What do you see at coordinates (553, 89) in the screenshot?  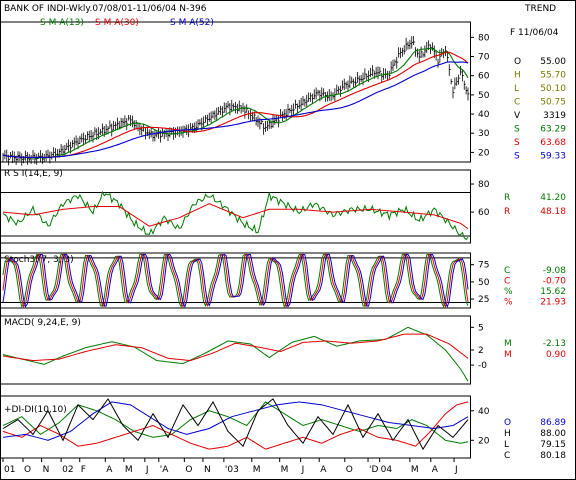 I see `price-readout-value: 50.10` at bounding box center [553, 89].